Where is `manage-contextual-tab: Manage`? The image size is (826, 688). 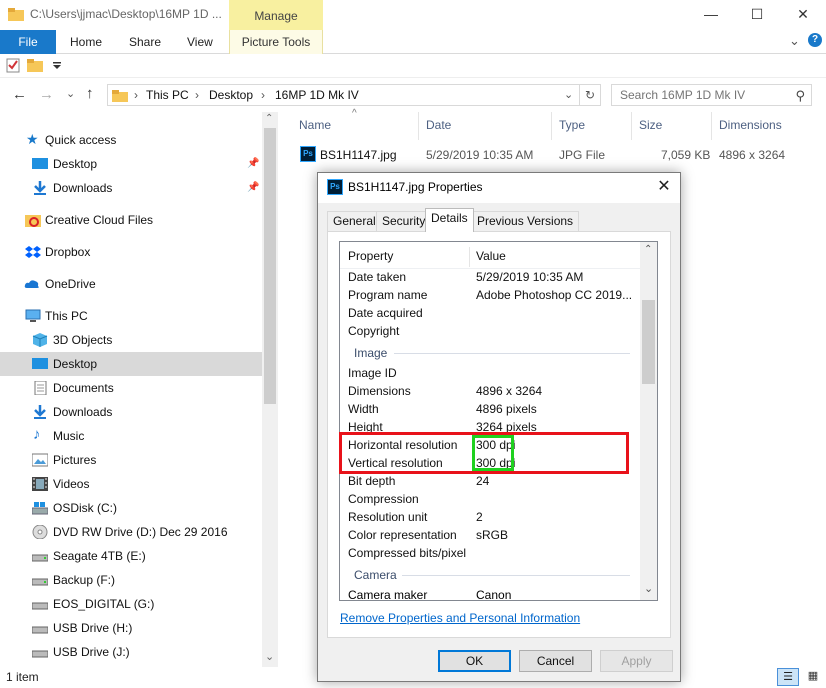
manage-contextual-tab: Manage is located at coordinates (276, 15).